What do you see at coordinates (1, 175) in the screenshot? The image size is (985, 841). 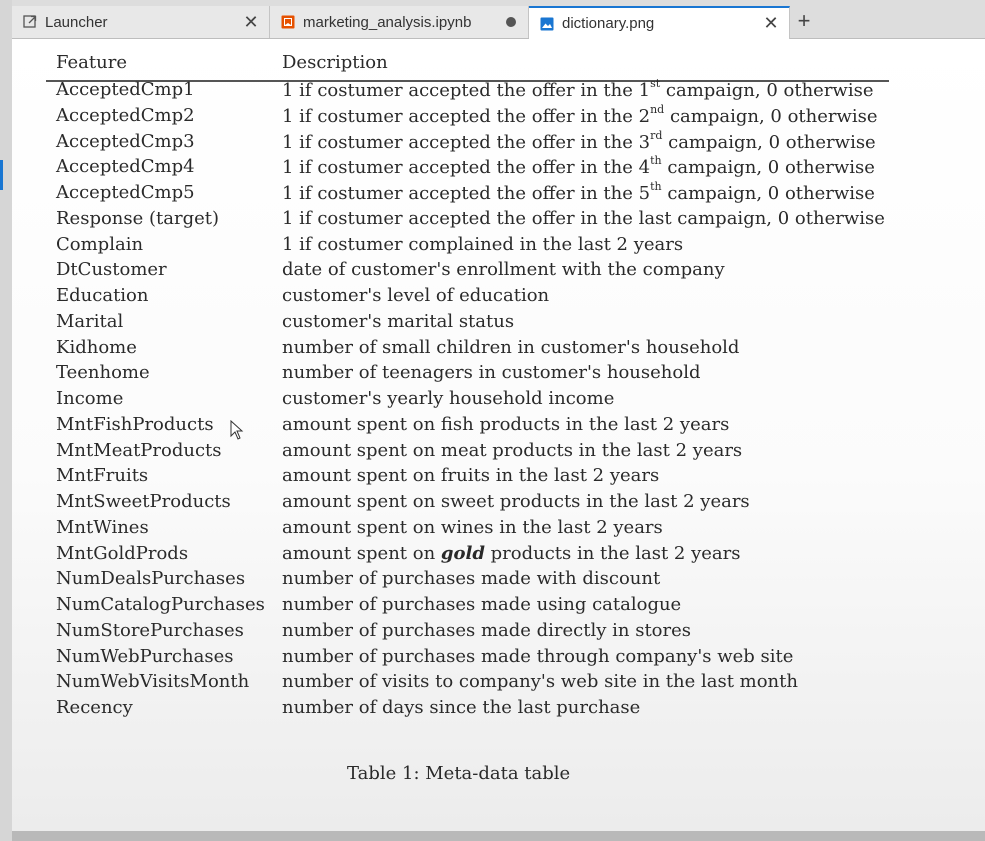 I see `active-sidebar-indicator` at bounding box center [1, 175].